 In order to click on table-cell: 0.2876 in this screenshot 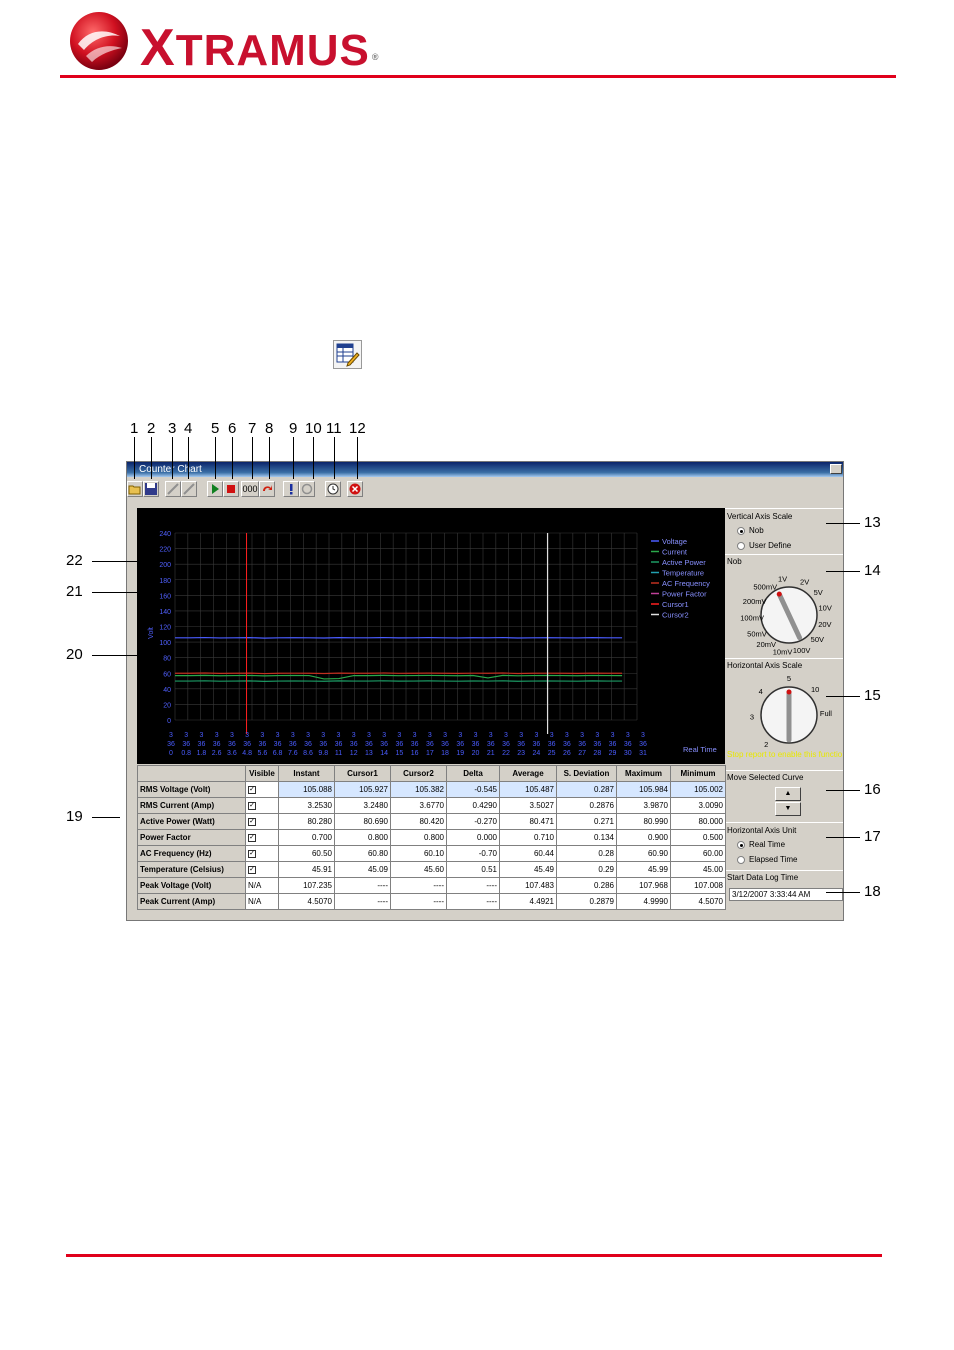, I will do `click(586, 805)`.